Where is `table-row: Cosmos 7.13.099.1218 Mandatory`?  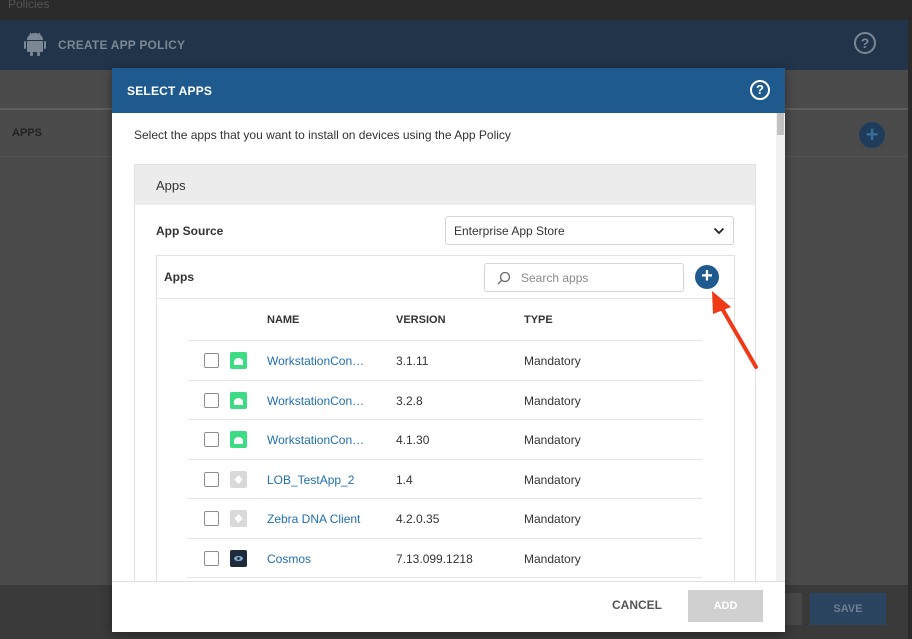
table-row: Cosmos 7.13.099.1218 Mandatory is located at coordinates (444, 558).